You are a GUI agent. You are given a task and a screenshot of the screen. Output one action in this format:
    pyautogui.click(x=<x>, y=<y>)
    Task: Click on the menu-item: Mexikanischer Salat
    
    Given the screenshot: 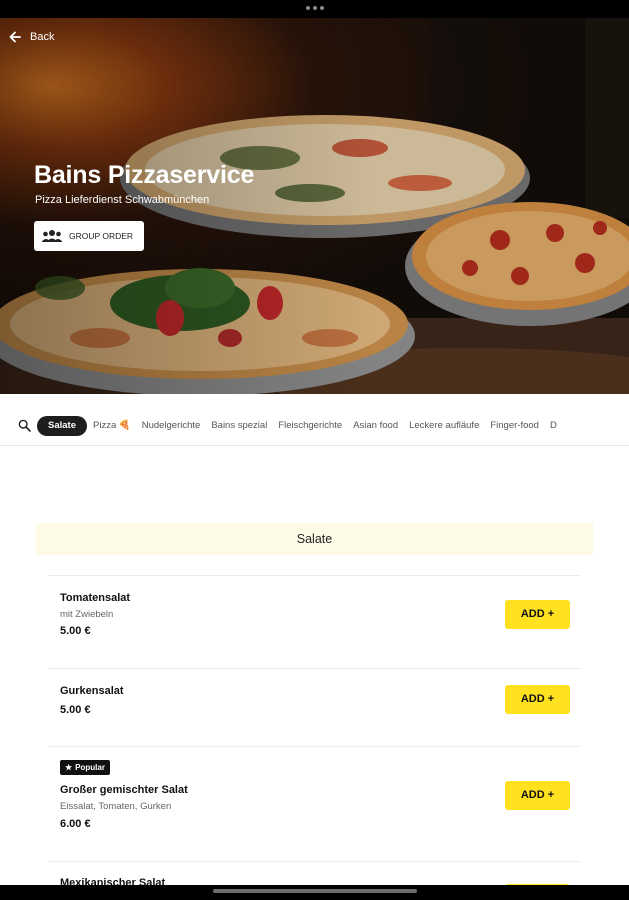 What is the action you would take?
    pyautogui.click(x=314, y=873)
    